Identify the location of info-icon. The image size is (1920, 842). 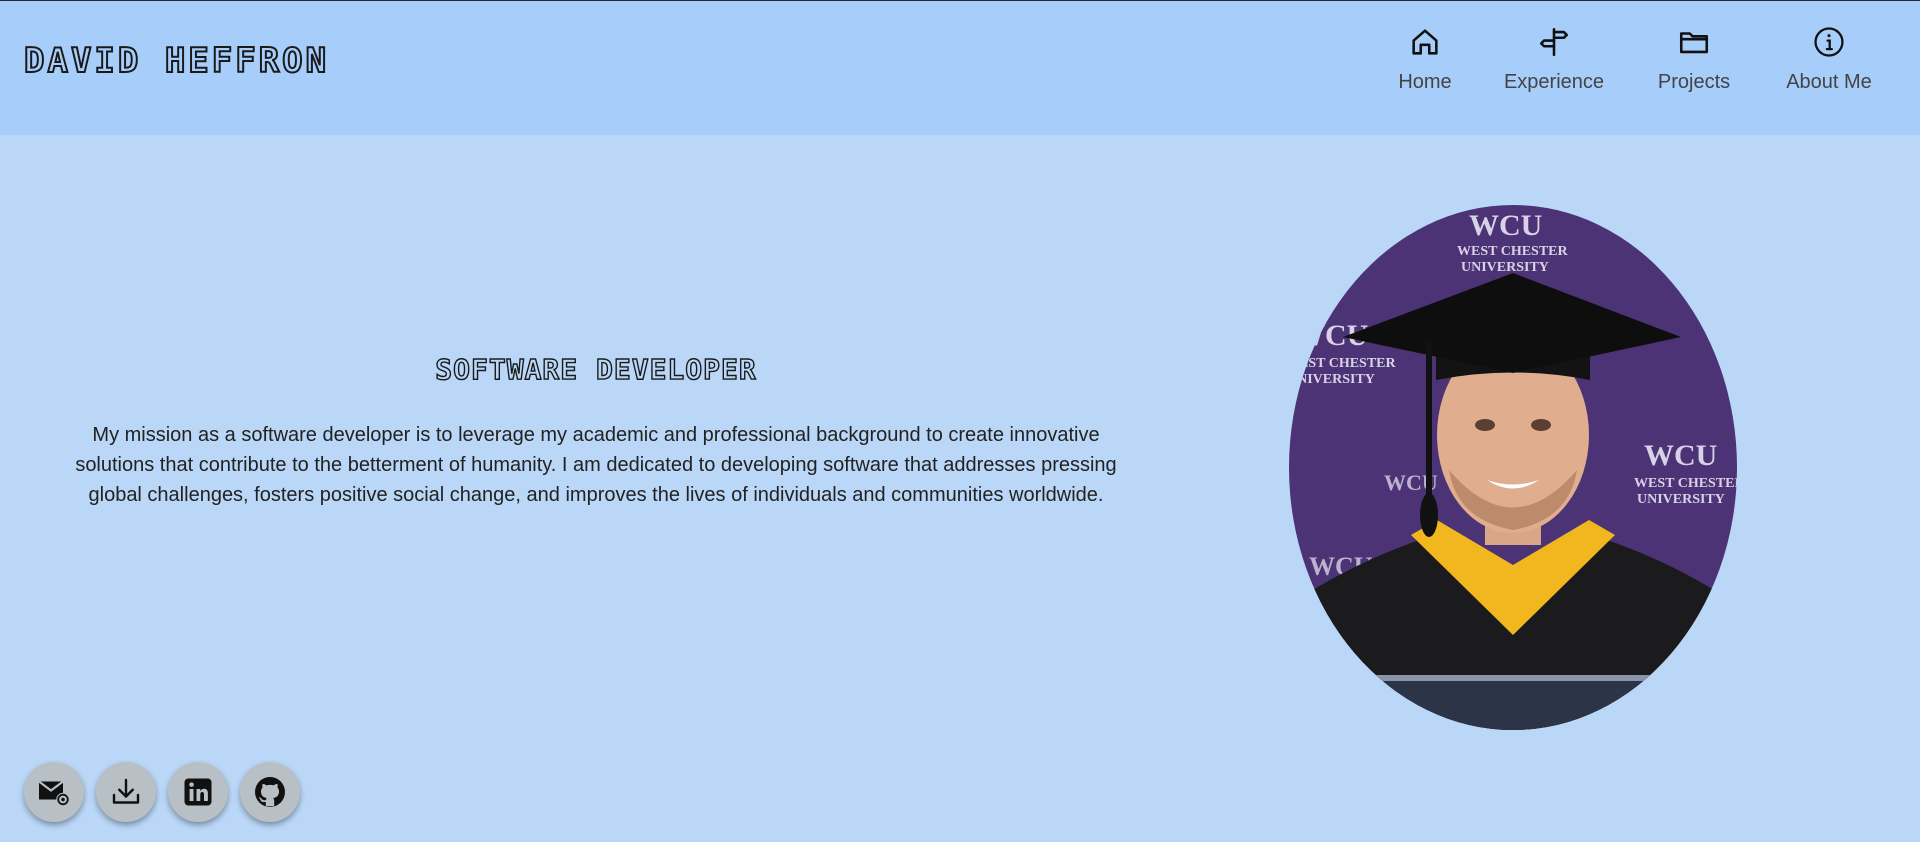
(1829, 42).